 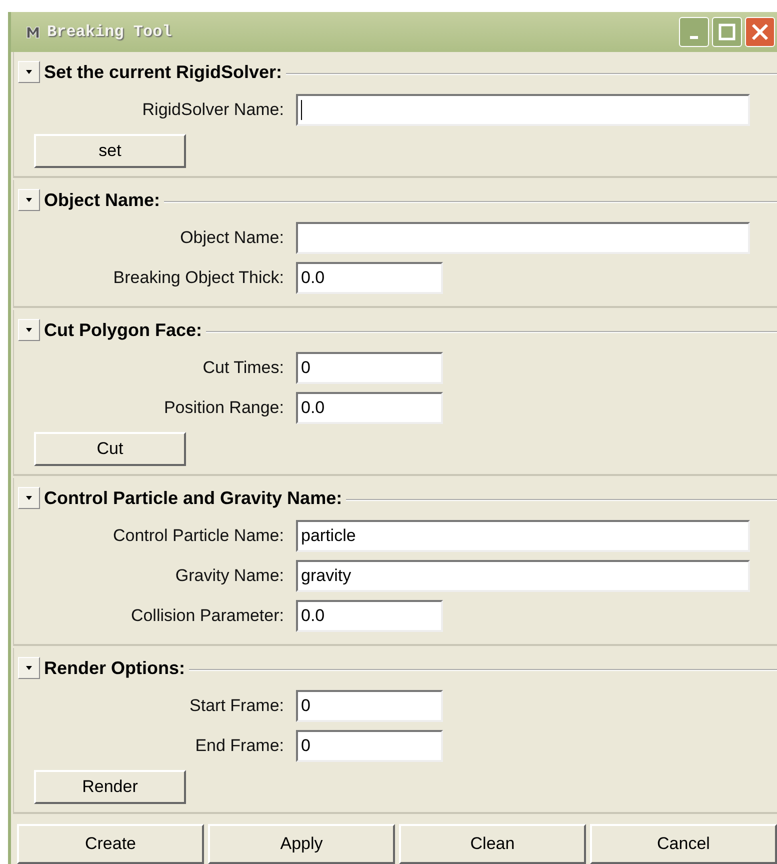 What do you see at coordinates (523, 536) in the screenshot?
I see `text-field: particle` at bounding box center [523, 536].